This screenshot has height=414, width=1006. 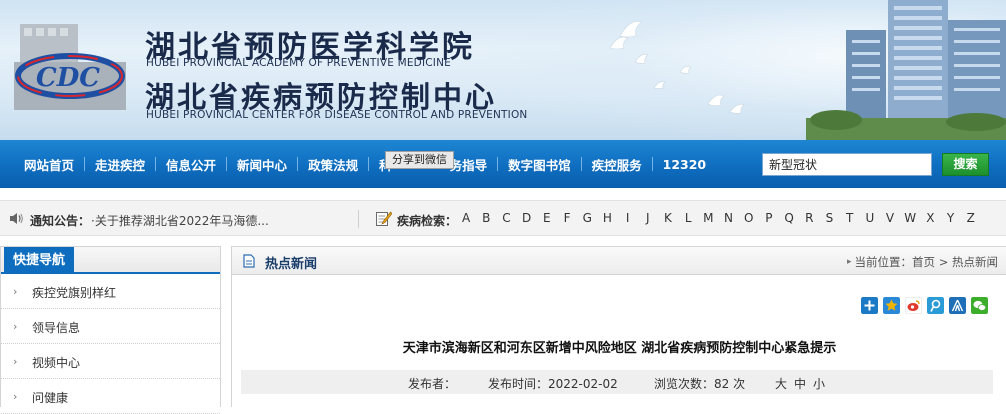 I want to click on letter-link: S, so click(x=829, y=218).